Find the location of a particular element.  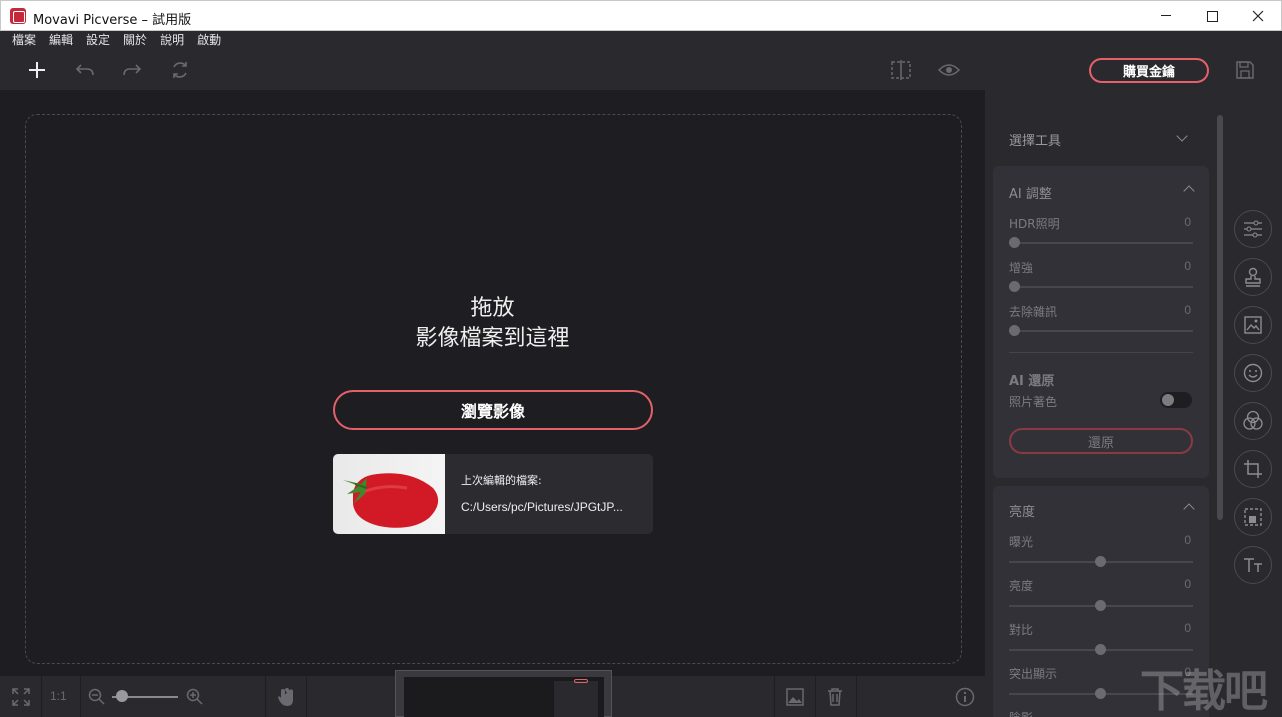

navigator-preview is located at coordinates (504, 697).